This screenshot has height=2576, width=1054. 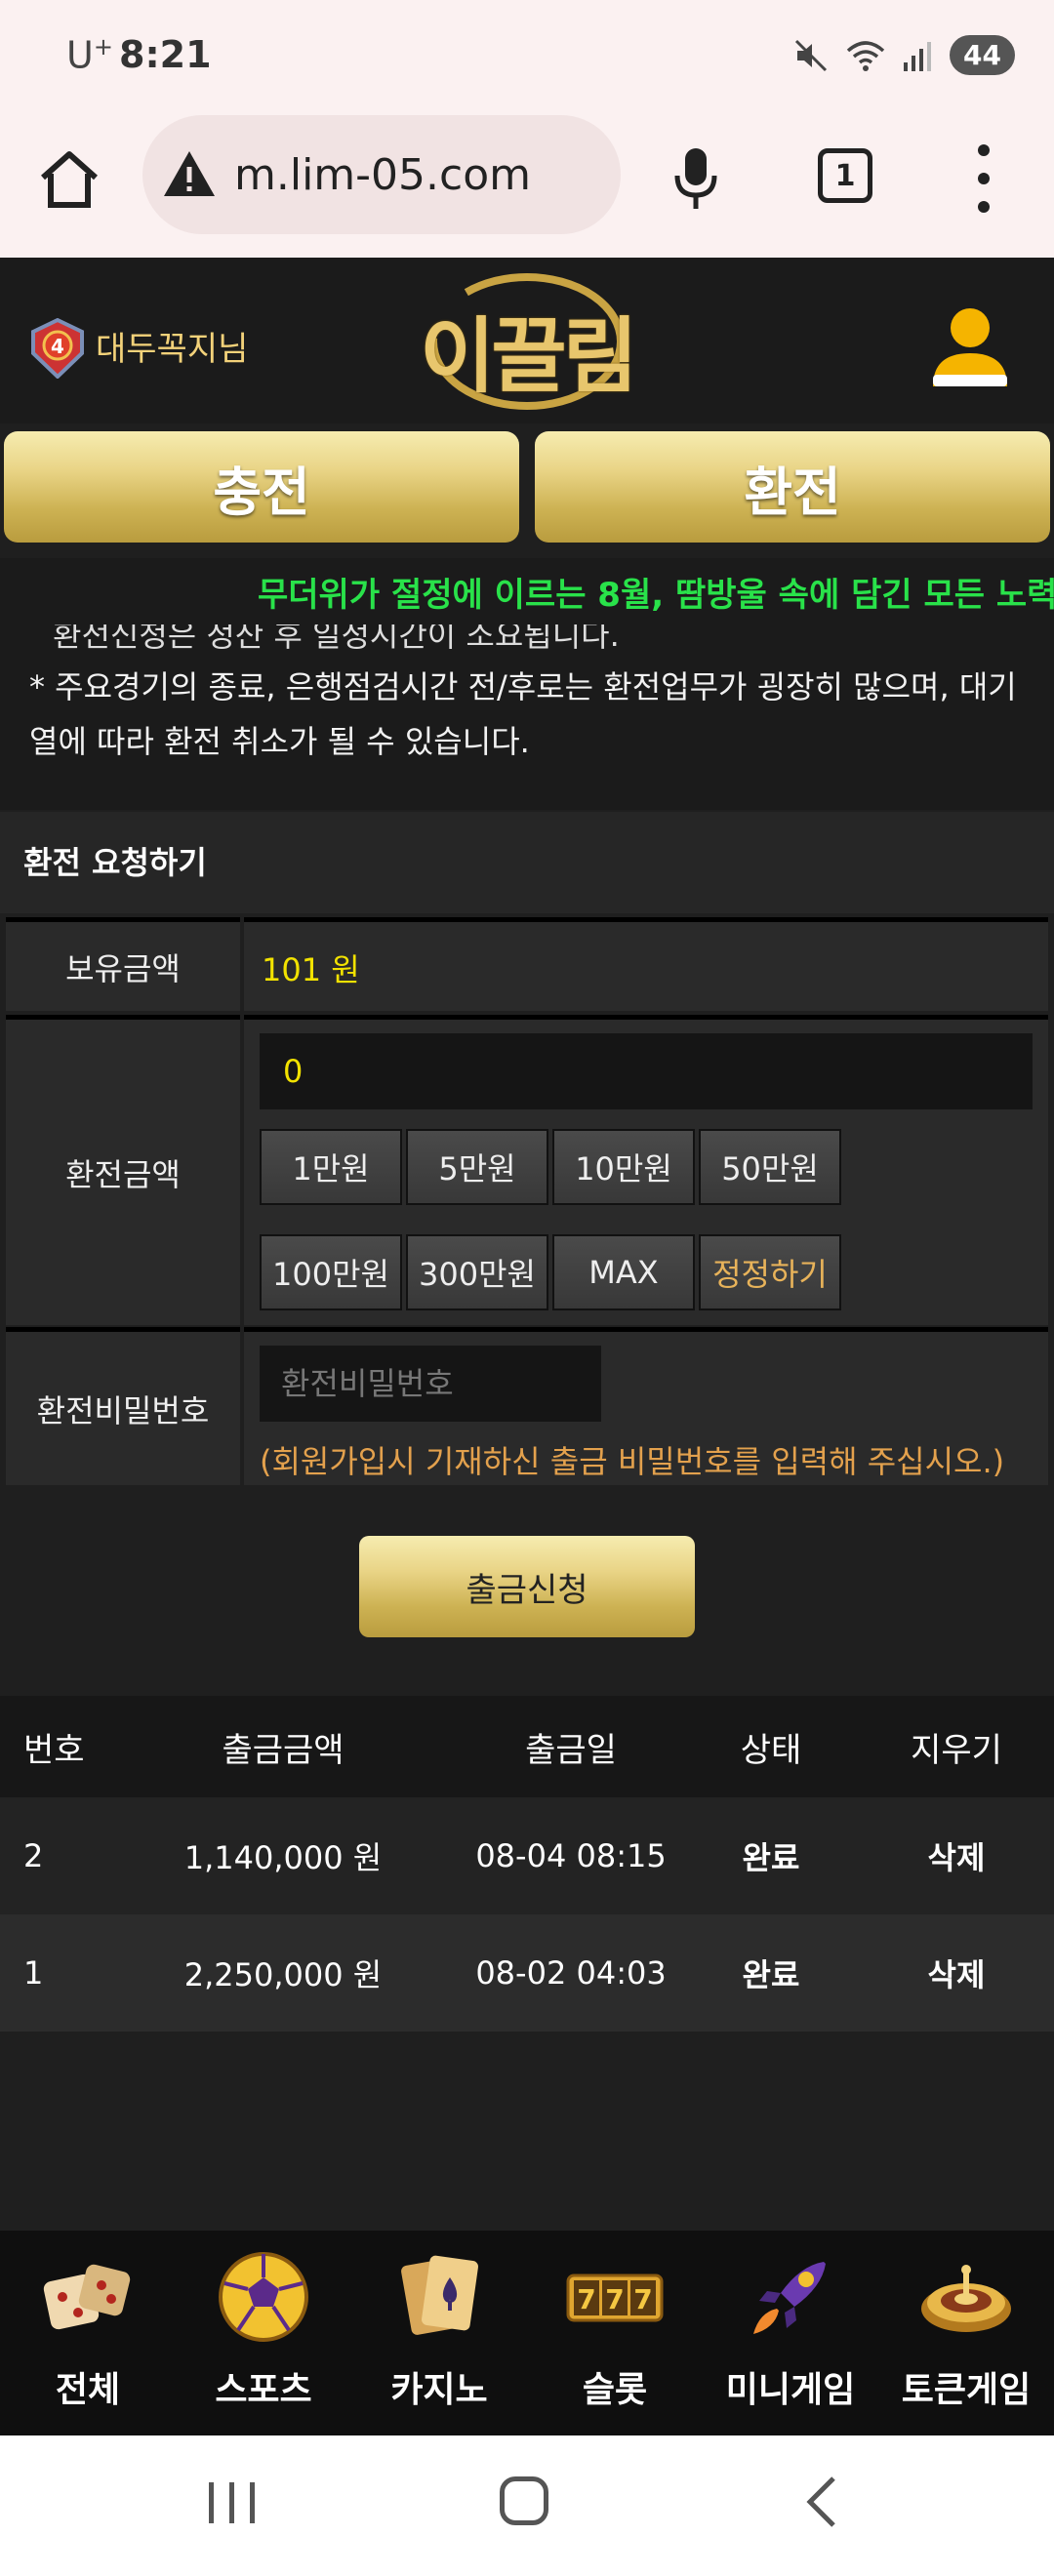 What do you see at coordinates (54, 1750) in the screenshot?
I see `header-number: 번호` at bounding box center [54, 1750].